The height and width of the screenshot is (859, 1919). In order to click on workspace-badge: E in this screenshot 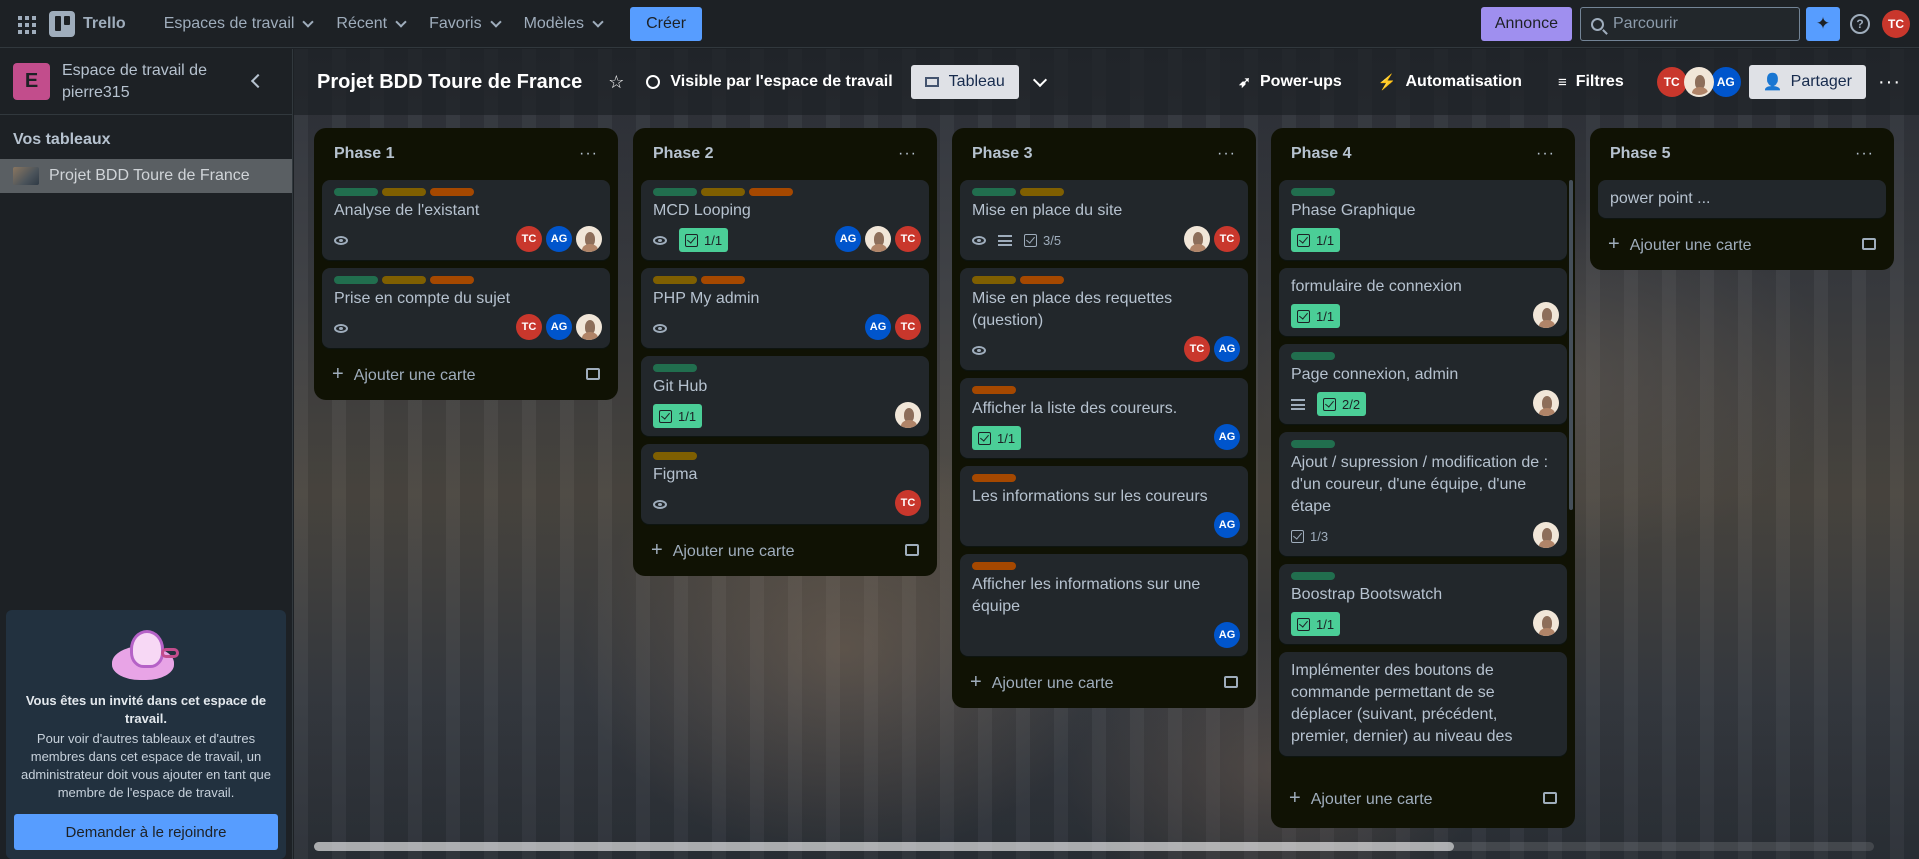, I will do `click(31, 81)`.